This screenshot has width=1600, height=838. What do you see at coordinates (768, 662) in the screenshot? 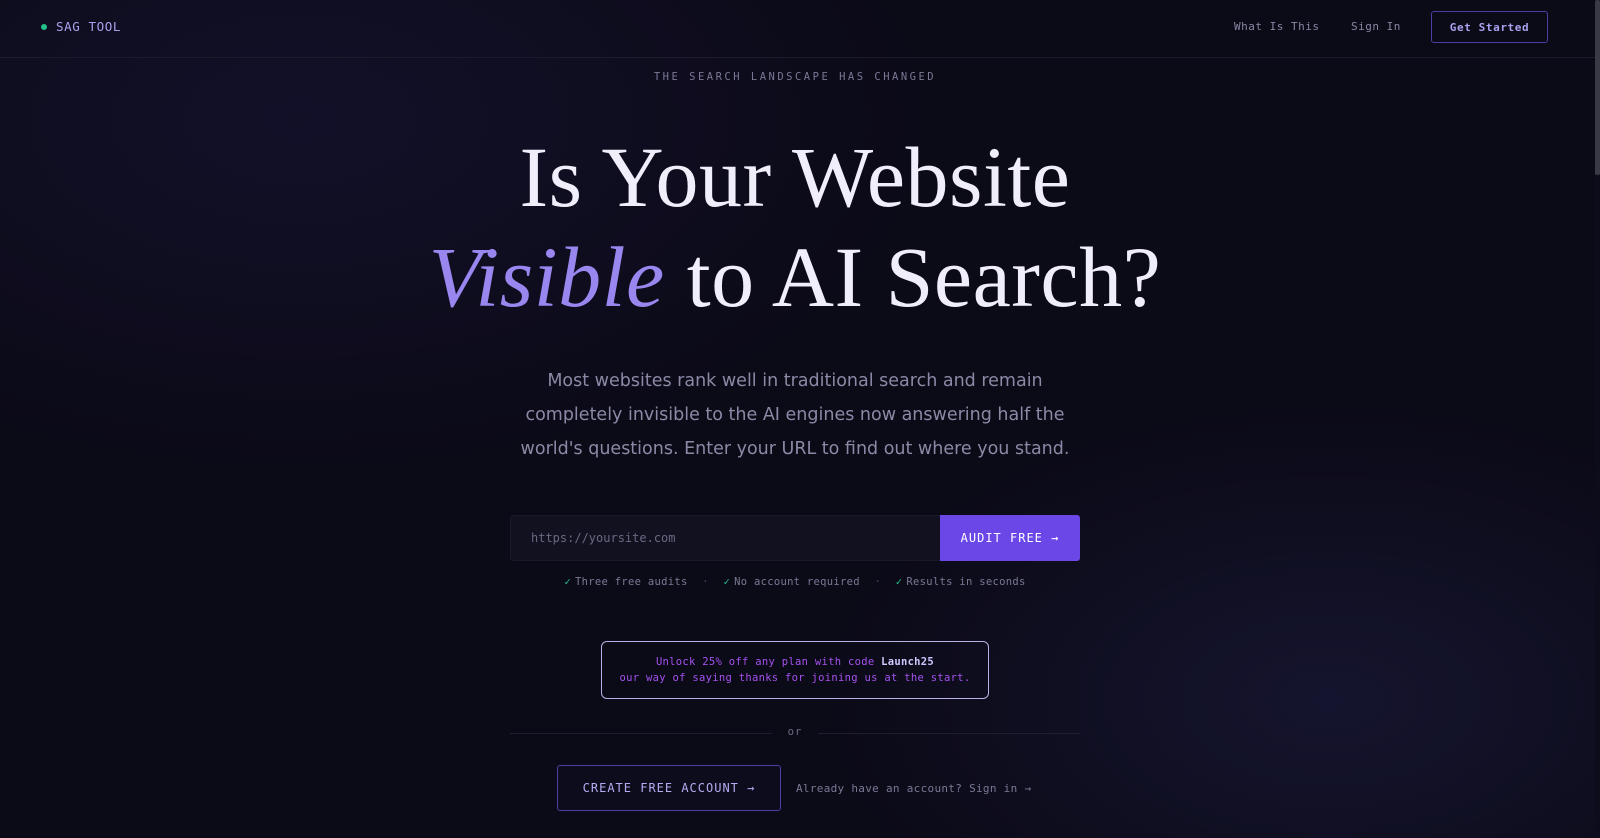
I see `promo-text: Unlock 25% off any plan with code` at bounding box center [768, 662].